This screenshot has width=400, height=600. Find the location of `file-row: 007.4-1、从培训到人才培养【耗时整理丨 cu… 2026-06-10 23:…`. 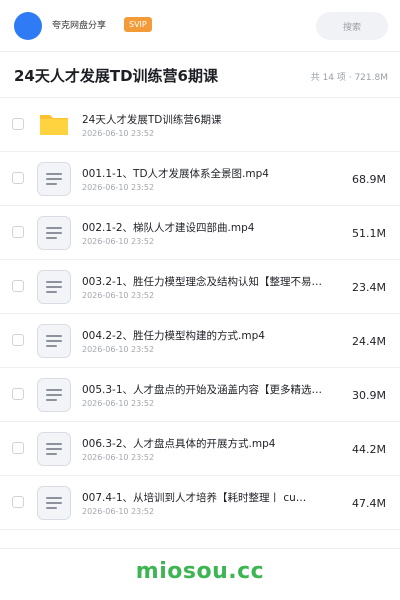

file-row: 007.4-1、从培训到人才培养【耗时整理丨 cu… 2026-06-10 23:… is located at coordinates (200, 503).